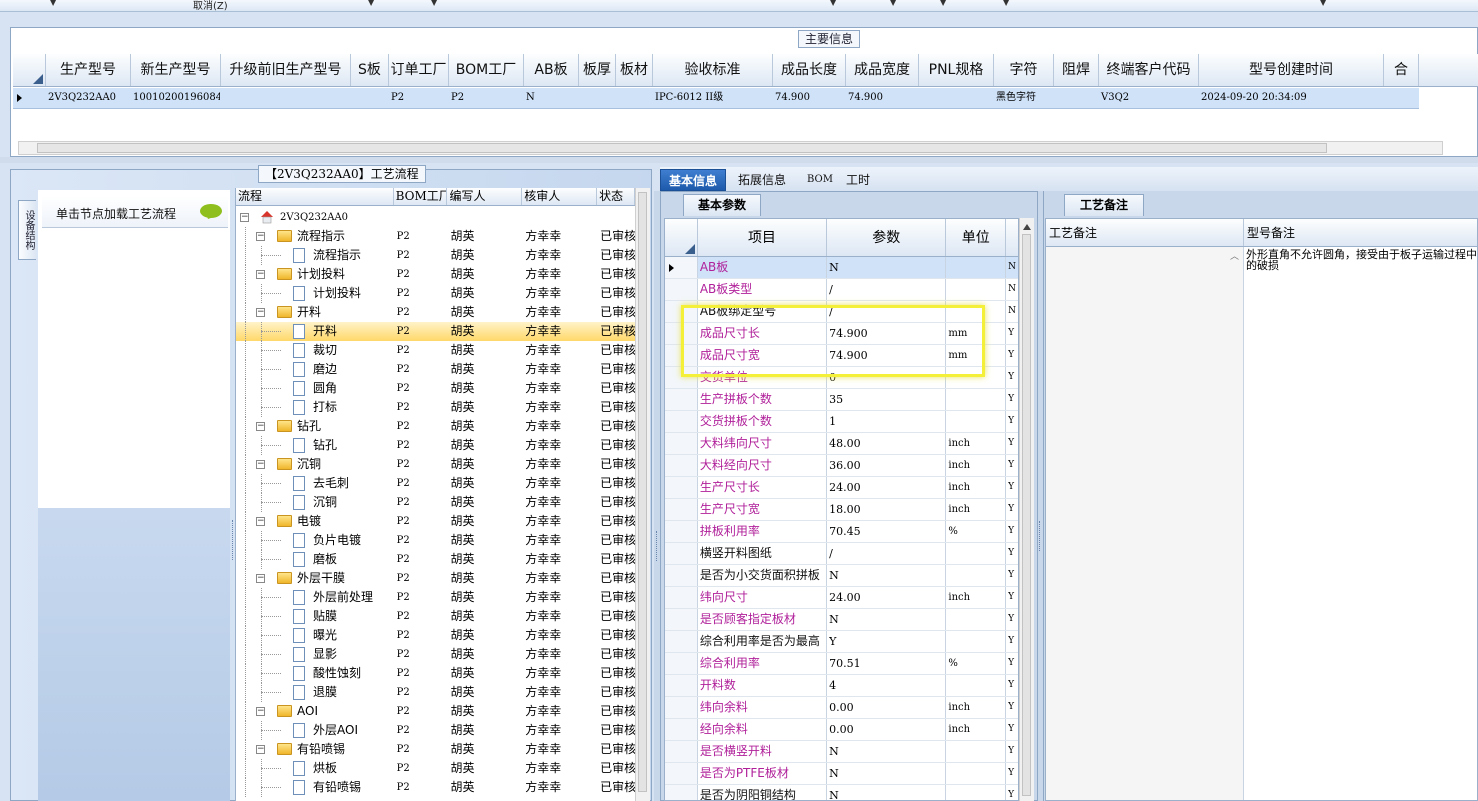 The width and height of the screenshot is (1478, 801). What do you see at coordinates (763, 237) in the screenshot?
I see `column-header-item: 项目` at bounding box center [763, 237].